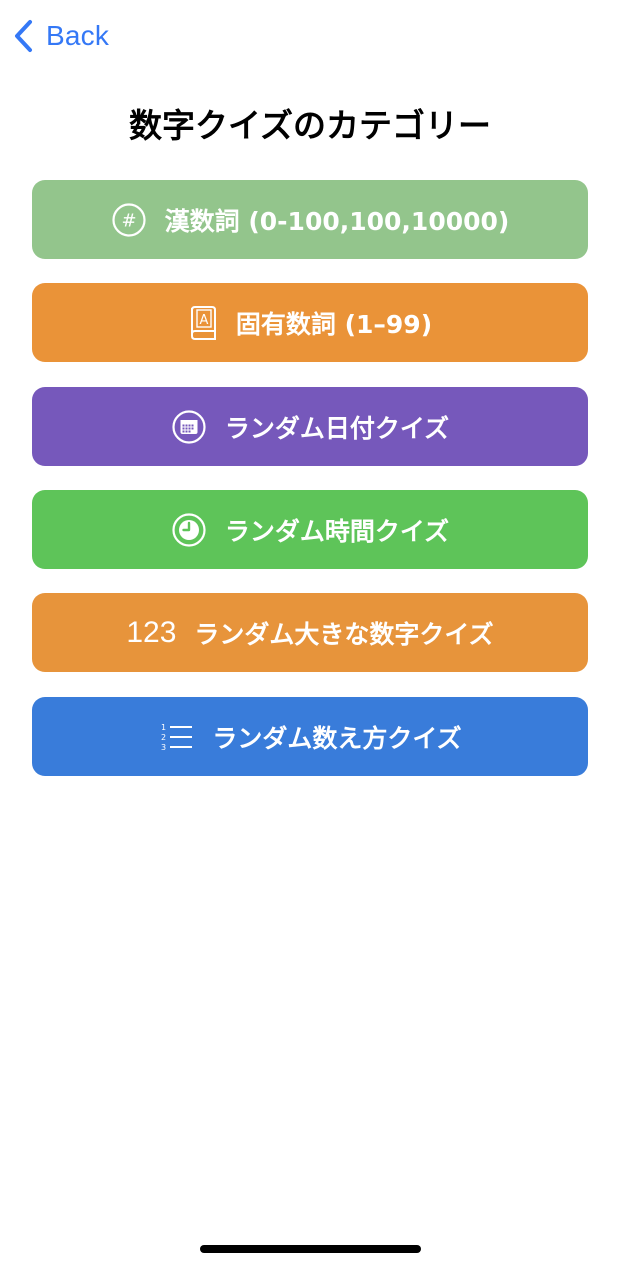 This screenshot has width=620, height=1268. I want to click on page-title: 数字クイズのカテゴリー, so click(309, 125).